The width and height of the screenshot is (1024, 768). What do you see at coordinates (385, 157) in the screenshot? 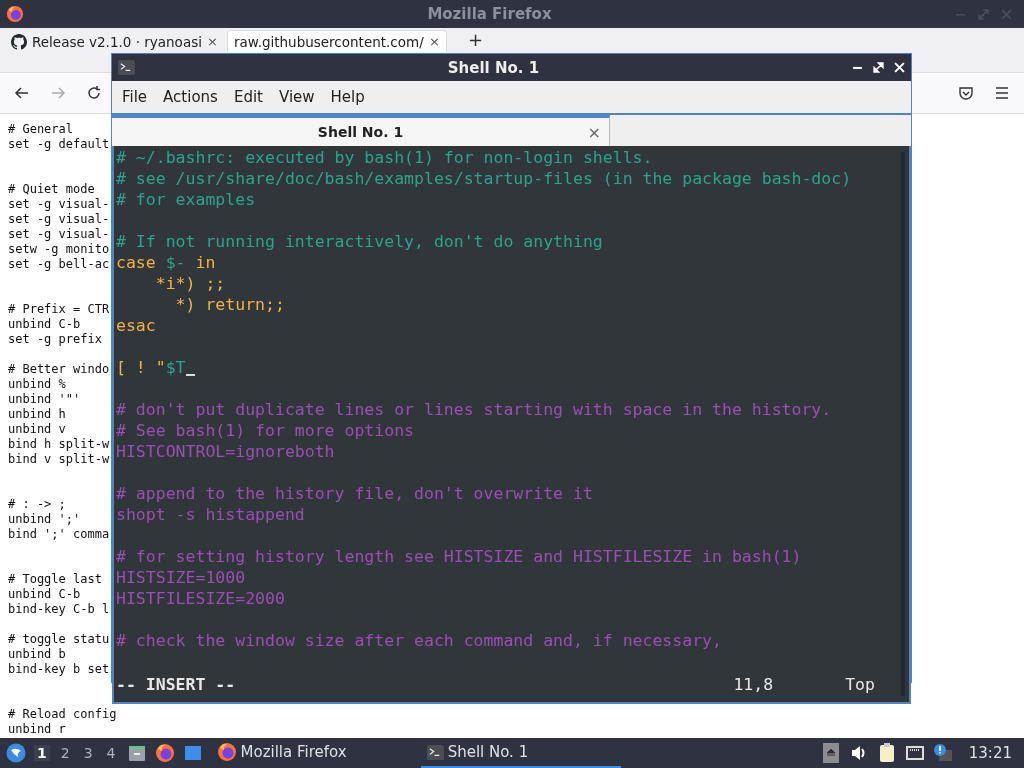
I see `code-line: # ~/.bashrc: executed by bash(1) for non-login shells.` at bounding box center [385, 157].